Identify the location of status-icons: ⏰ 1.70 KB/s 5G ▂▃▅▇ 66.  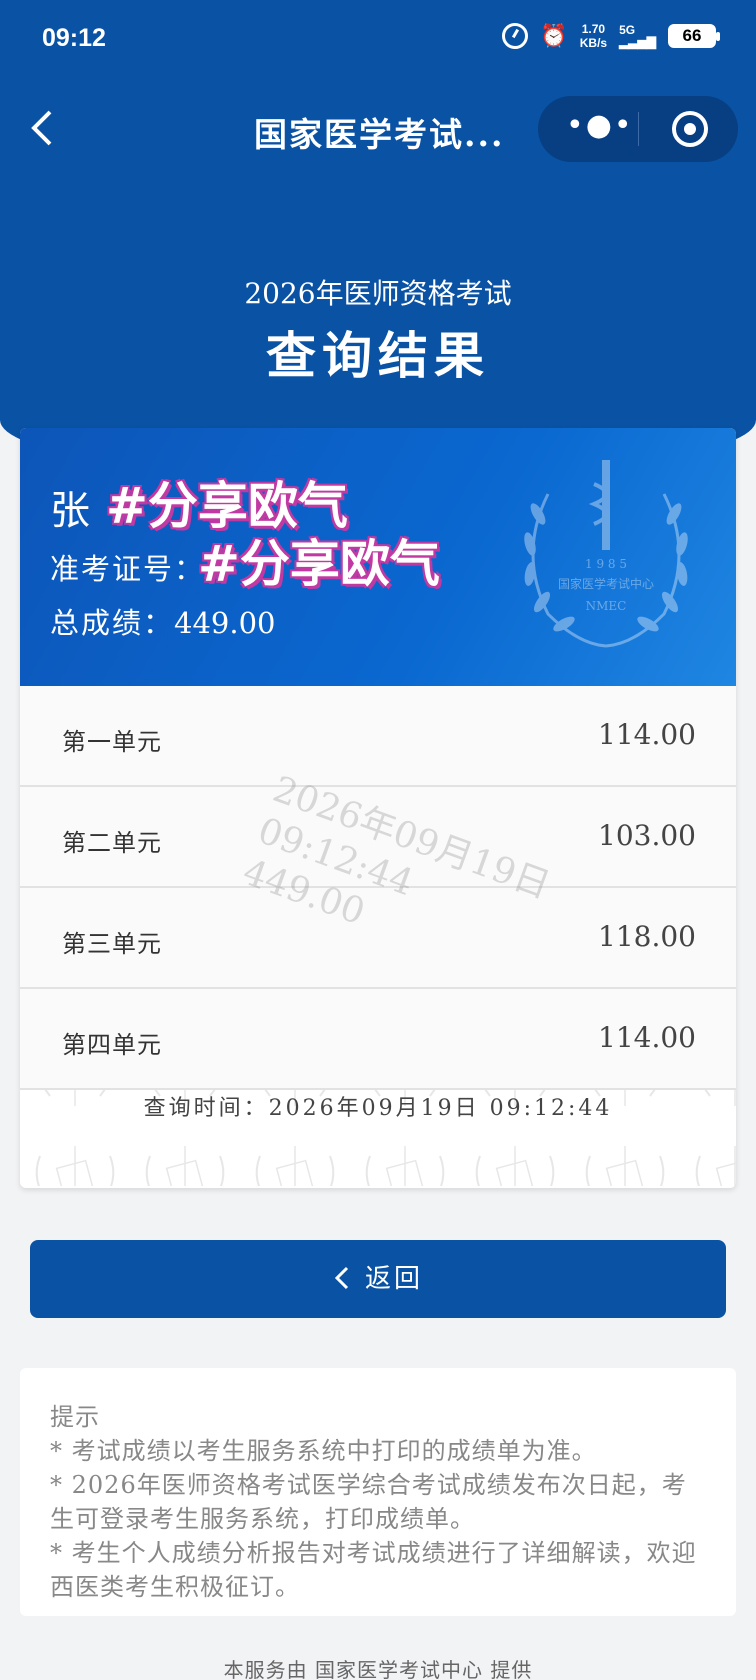
(611, 36).